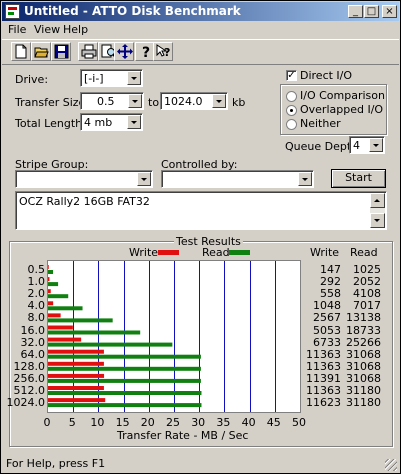 This screenshot has height=474, width=401. I want to click on open-icon, so click(41, 52).